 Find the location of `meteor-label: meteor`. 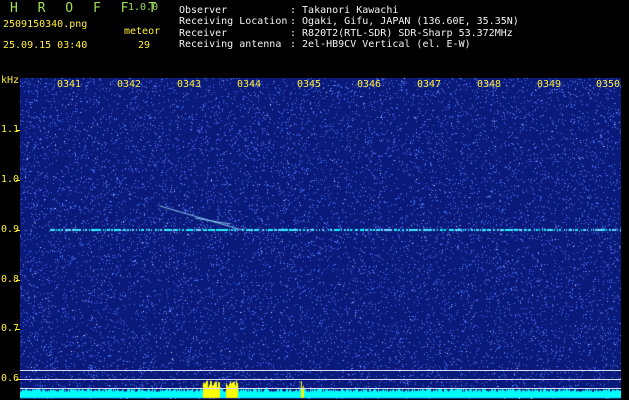

meteor-label: meteor is located at coordinates (142, 31).